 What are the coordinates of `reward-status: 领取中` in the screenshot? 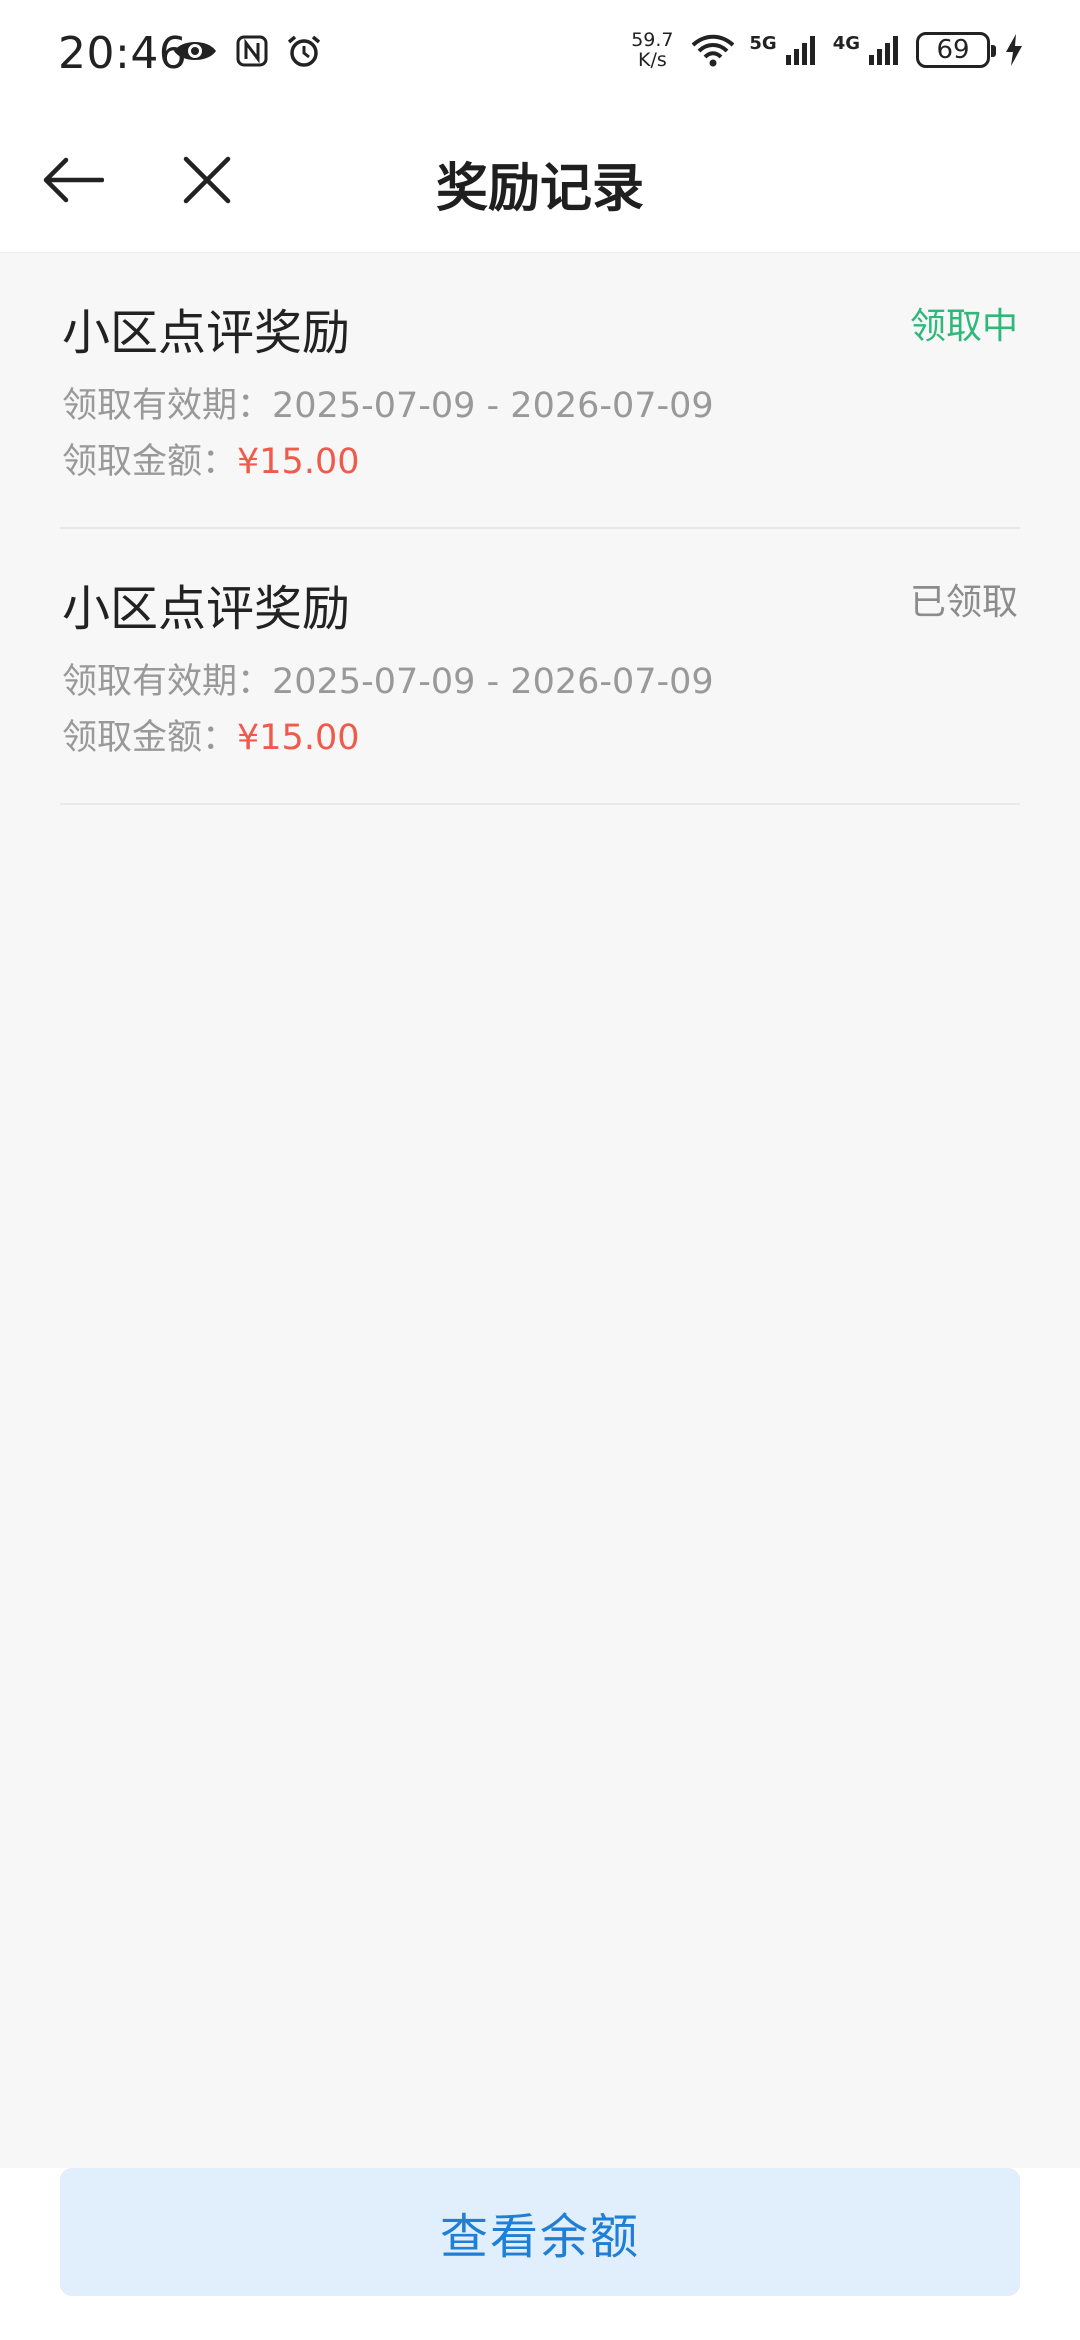 It's located at (963, 326).